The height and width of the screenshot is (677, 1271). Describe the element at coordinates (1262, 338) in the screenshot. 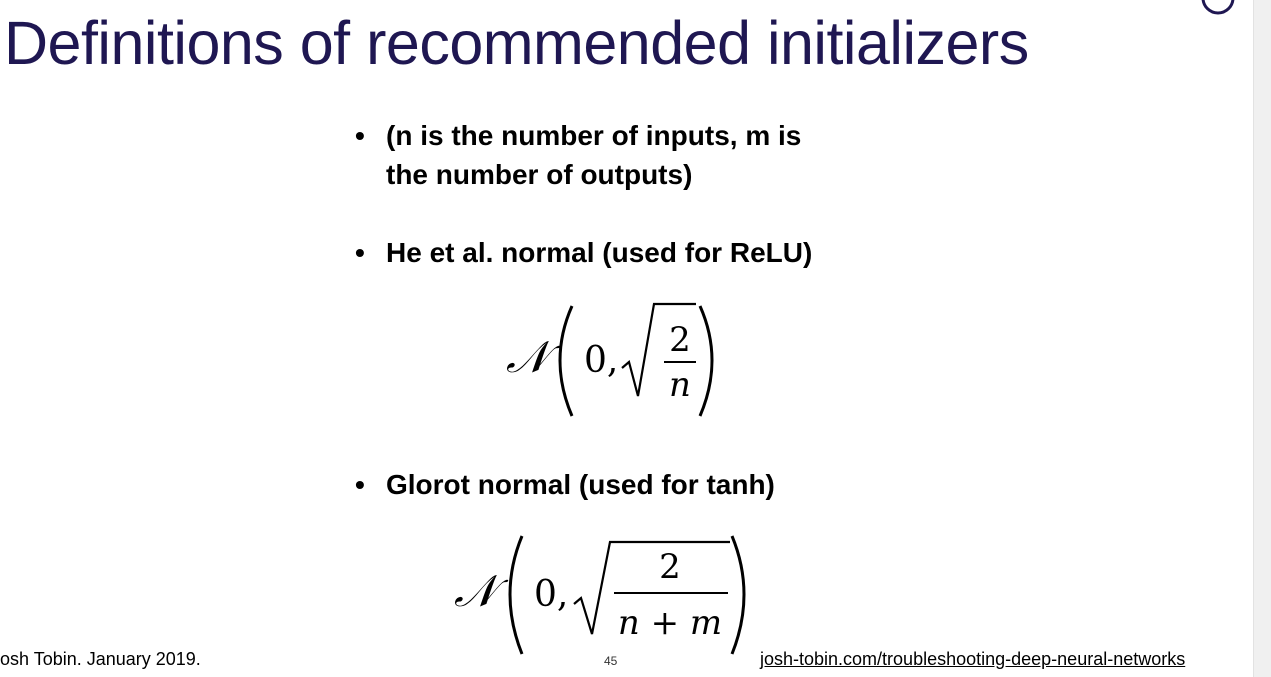

I see `right-edge-panel` at that location.